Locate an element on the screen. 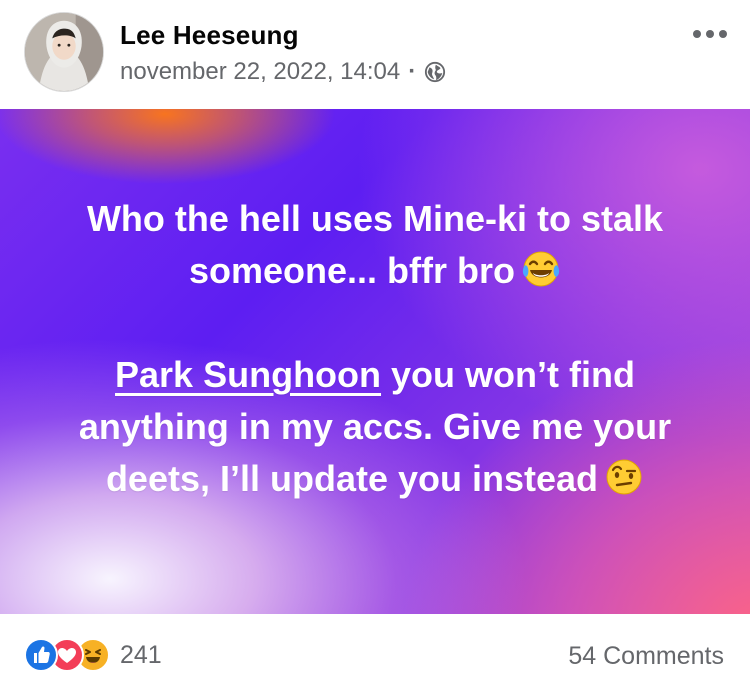 The image size is (750, 690). reactions-summary: 241 is located at coordinates (93, 655).